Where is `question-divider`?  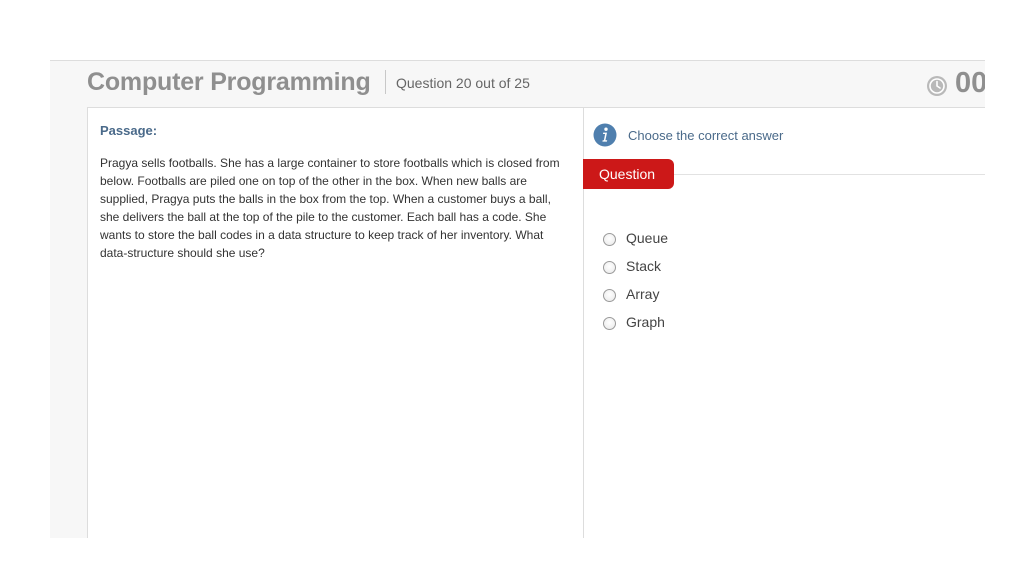
question-divider is located at coordinates (827, 174).